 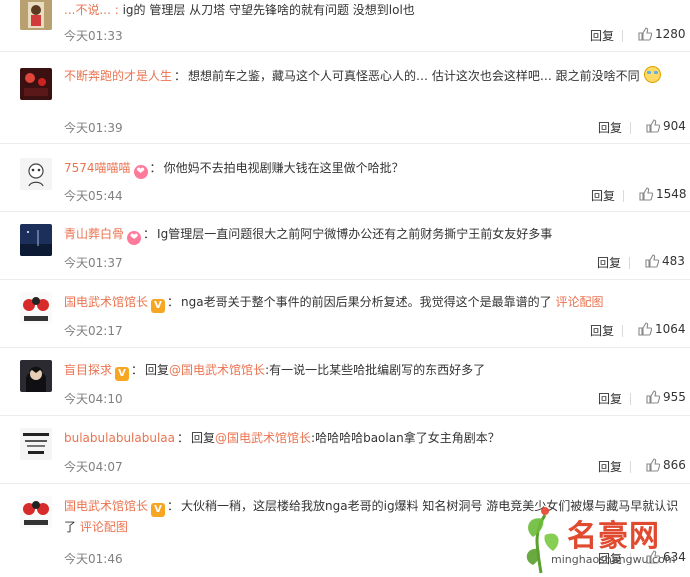 I want to click on comment-time: 今天01:39, so click(x=93, y=128).